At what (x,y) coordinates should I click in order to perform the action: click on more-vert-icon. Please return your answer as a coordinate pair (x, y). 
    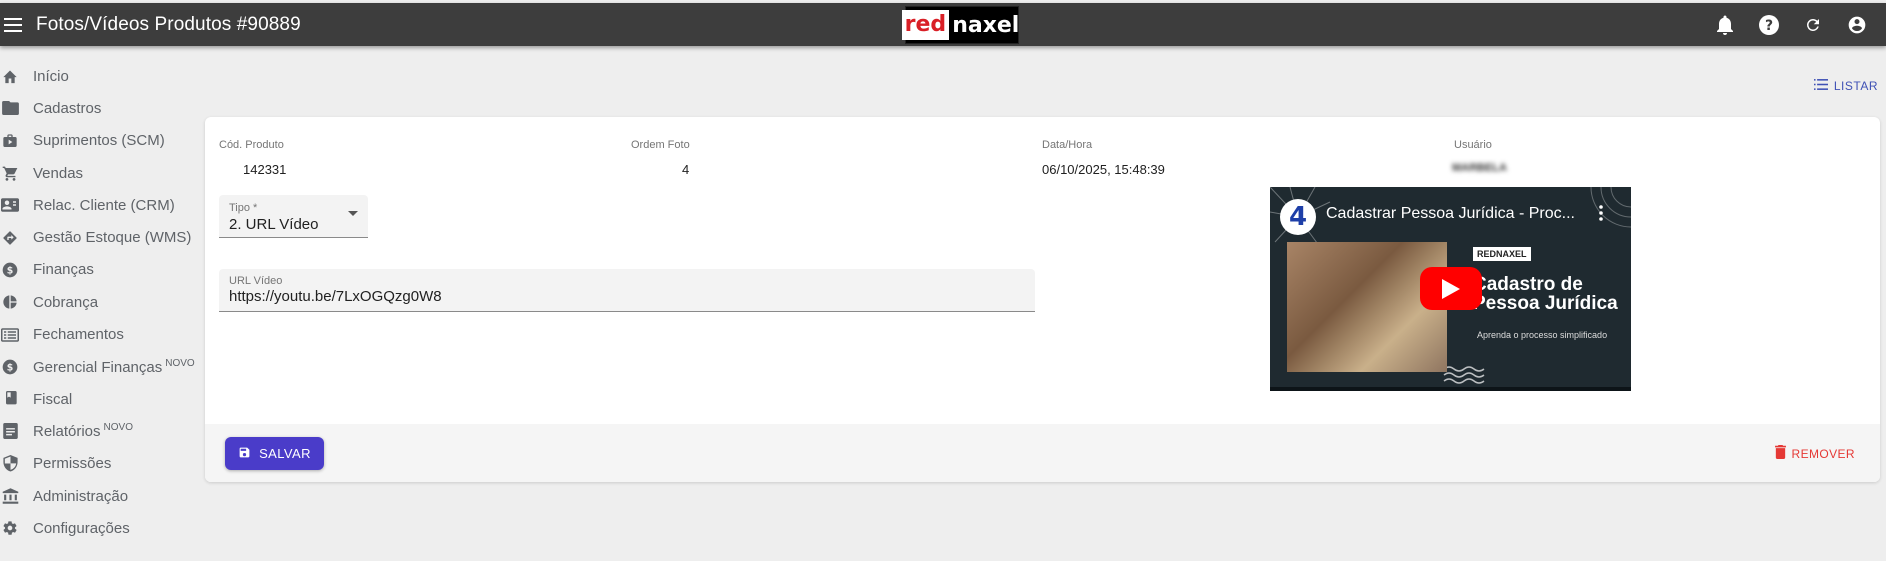
    Looking at the image, I should click on (1601, 215).